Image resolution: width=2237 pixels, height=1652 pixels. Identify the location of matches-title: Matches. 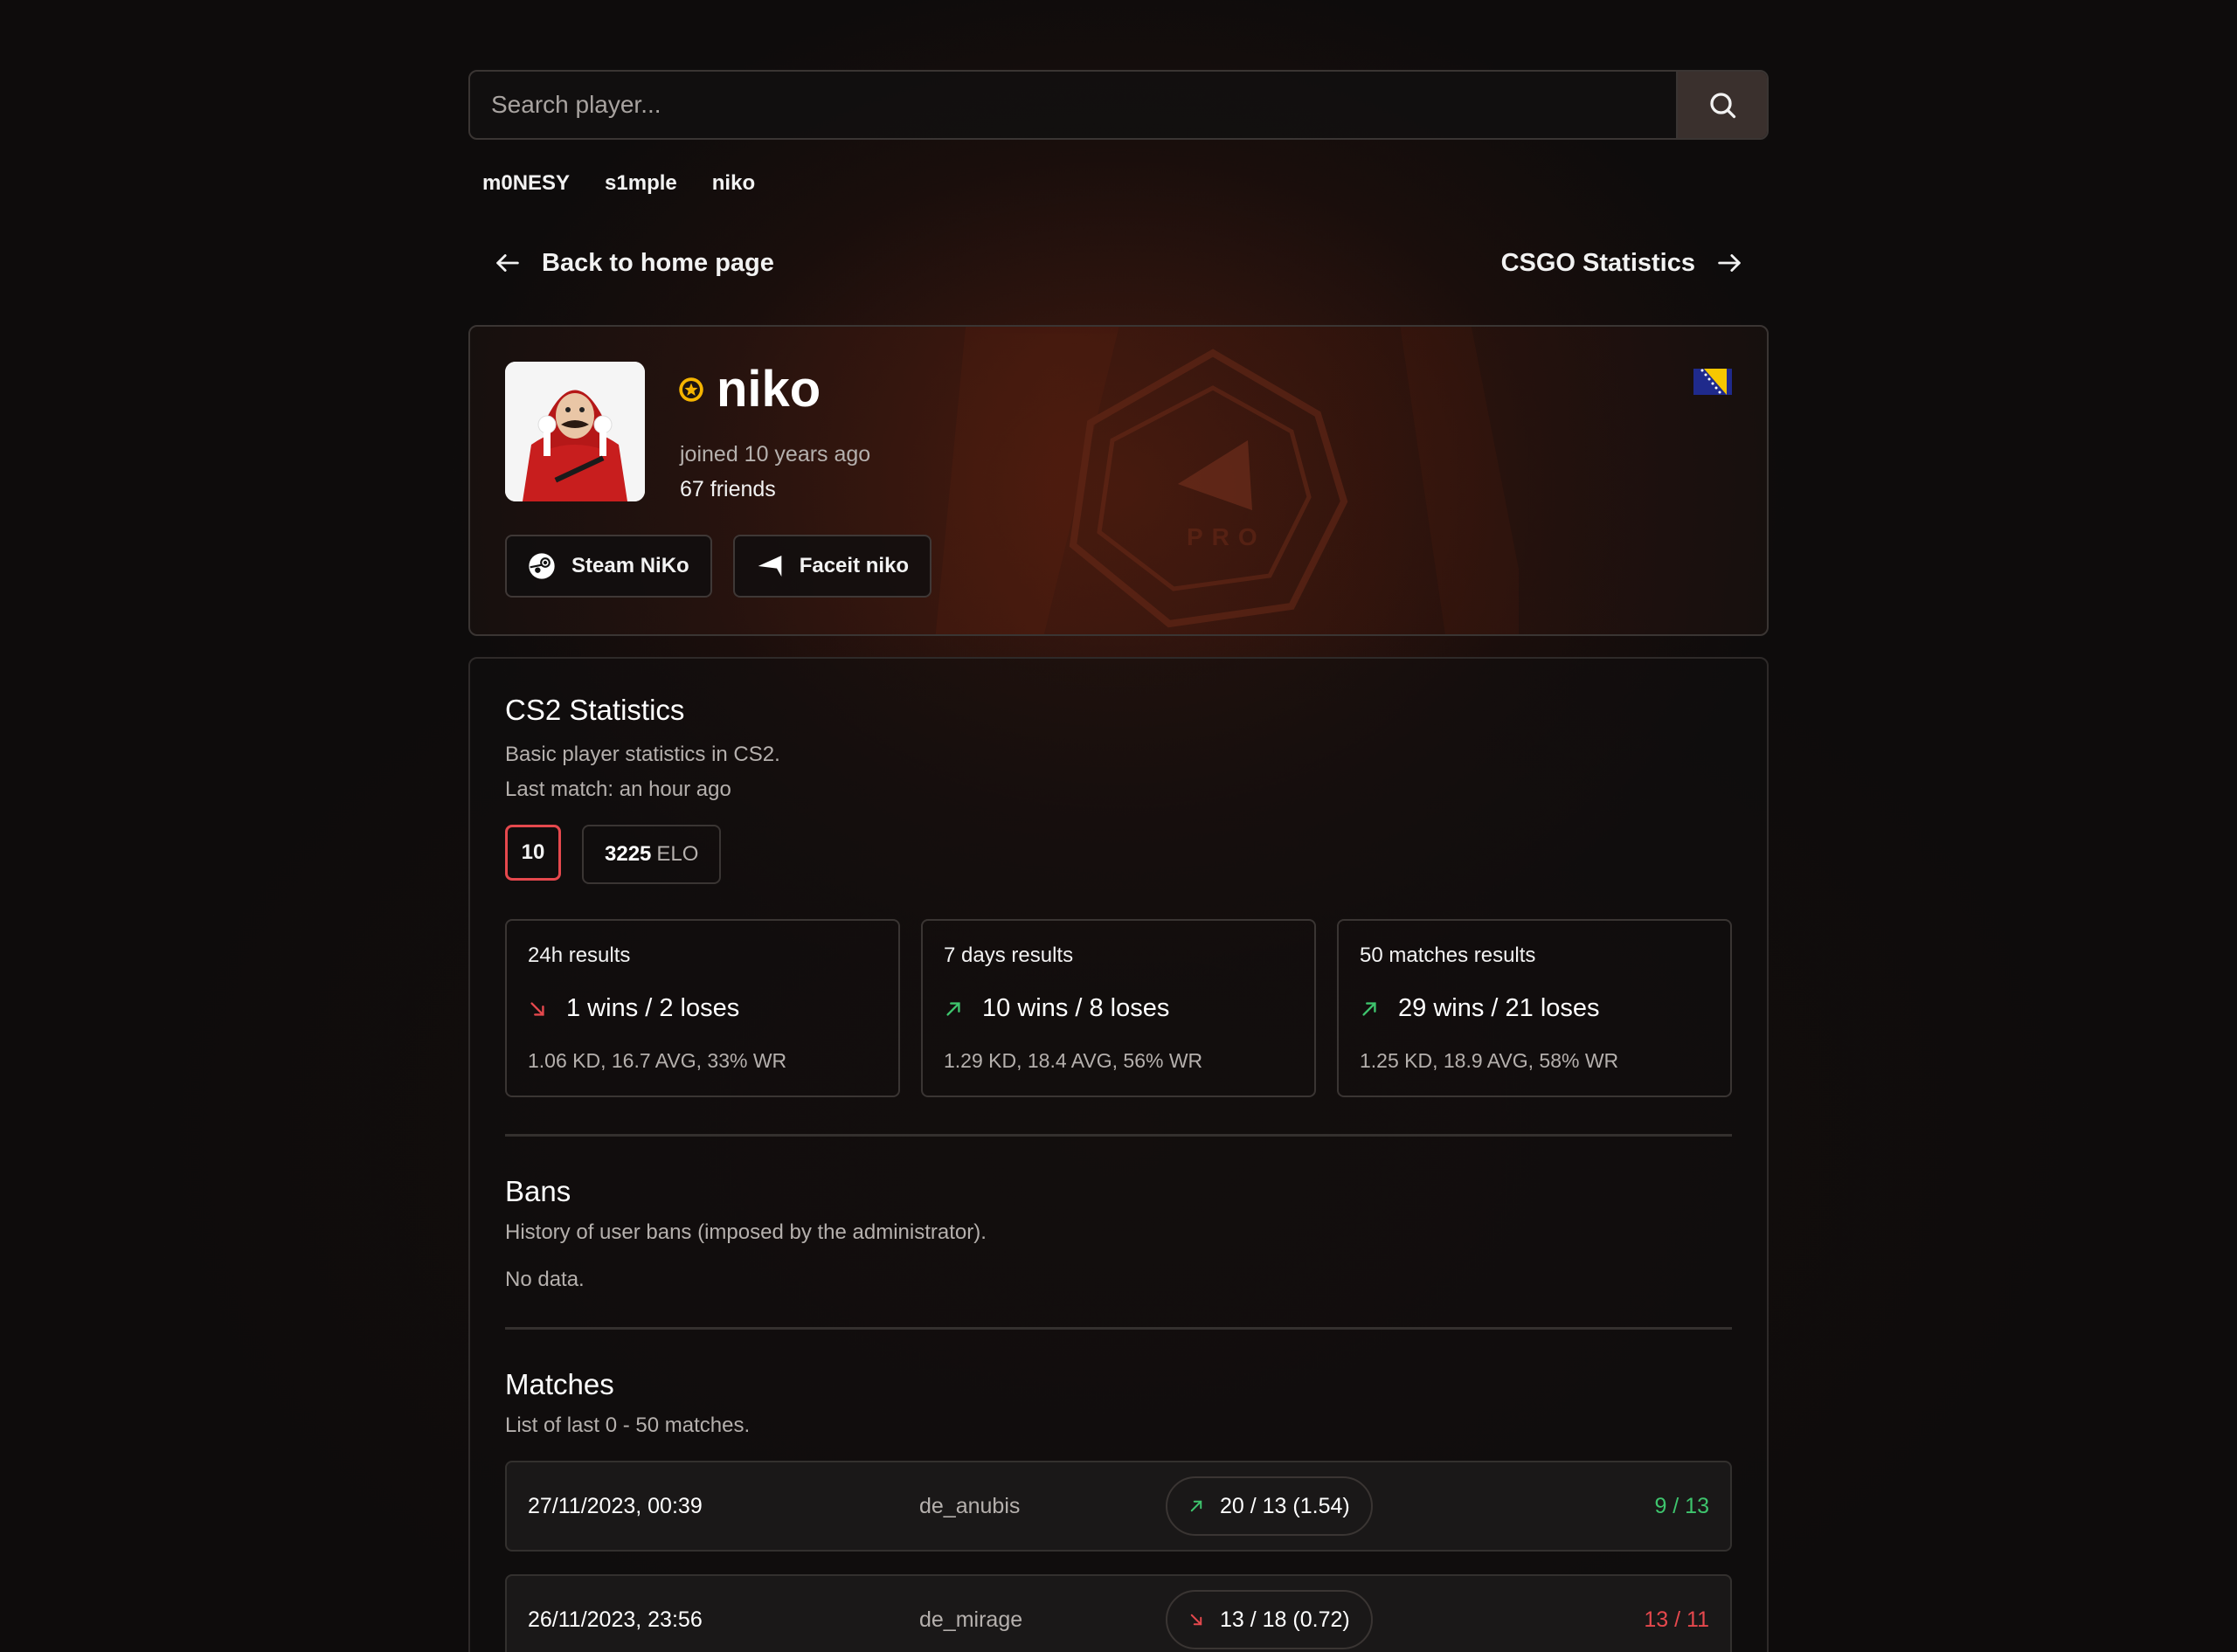
(559, 1384).